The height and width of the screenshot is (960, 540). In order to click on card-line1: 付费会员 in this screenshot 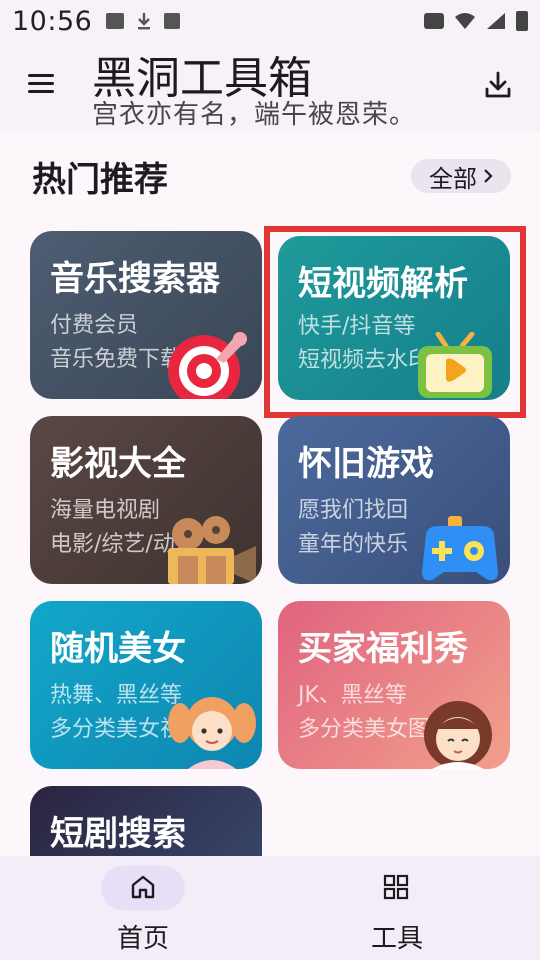, I will do `click(94, 325)`.